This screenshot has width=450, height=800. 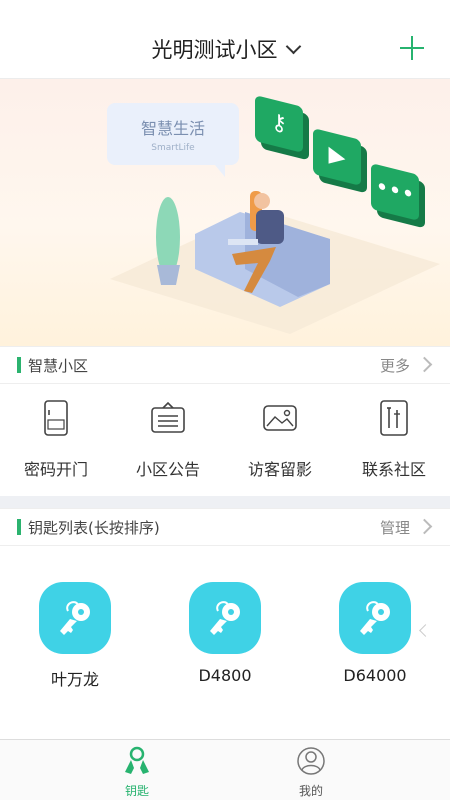 What do you see at coordinates (293, 46) in the screenshot?
I see `chevron-down-icon` at bounding box center [293, 46].